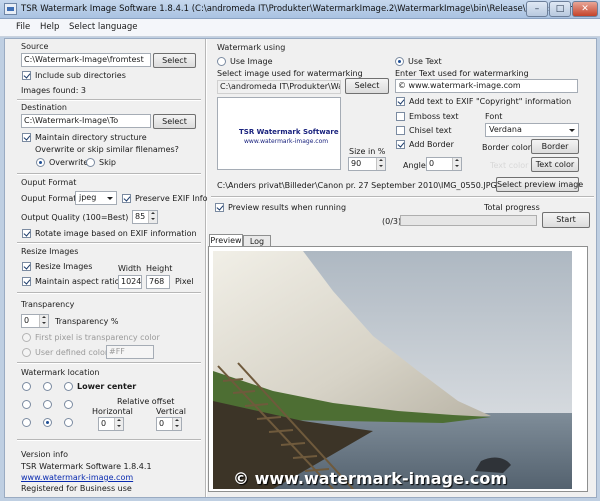  Describe the element at coordinates (532, 130) in the screenshot. I see `font-select: Verdana` at that location.